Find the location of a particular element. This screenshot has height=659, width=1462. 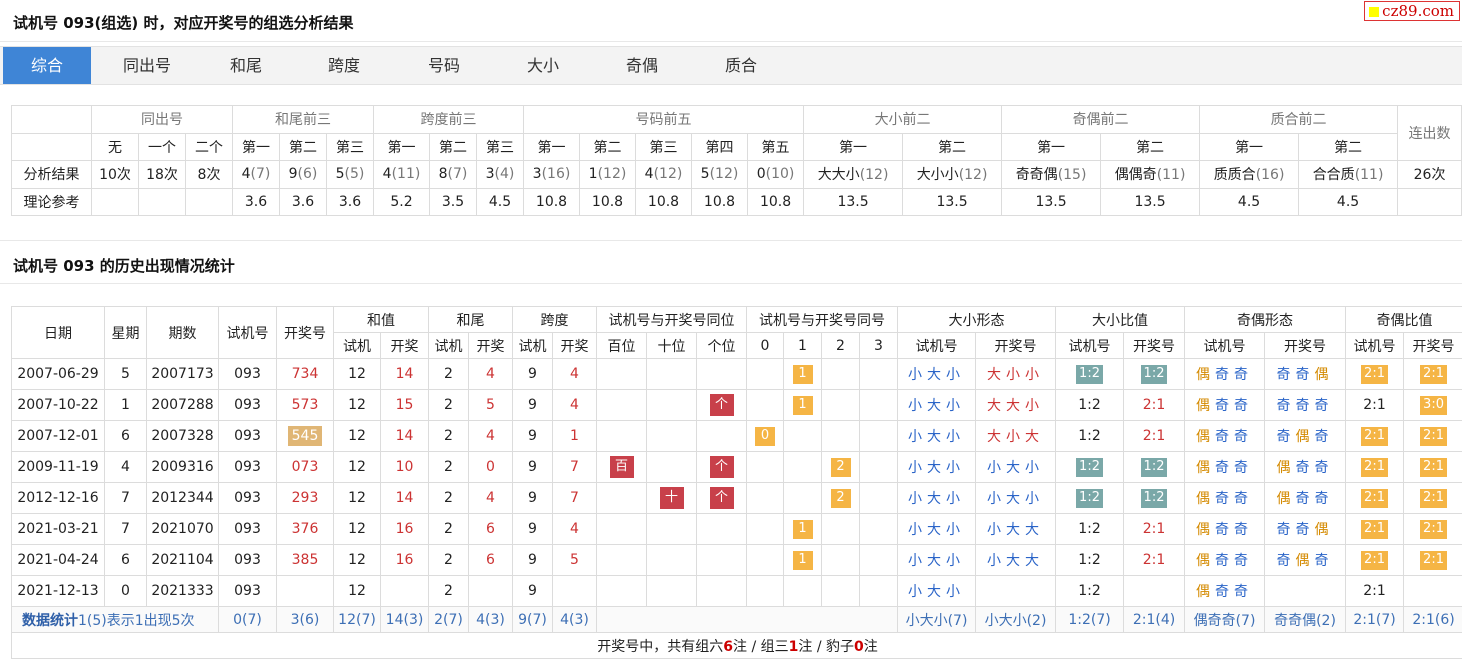

reference-cell: 10.8 is located at coordinates (608, 202).